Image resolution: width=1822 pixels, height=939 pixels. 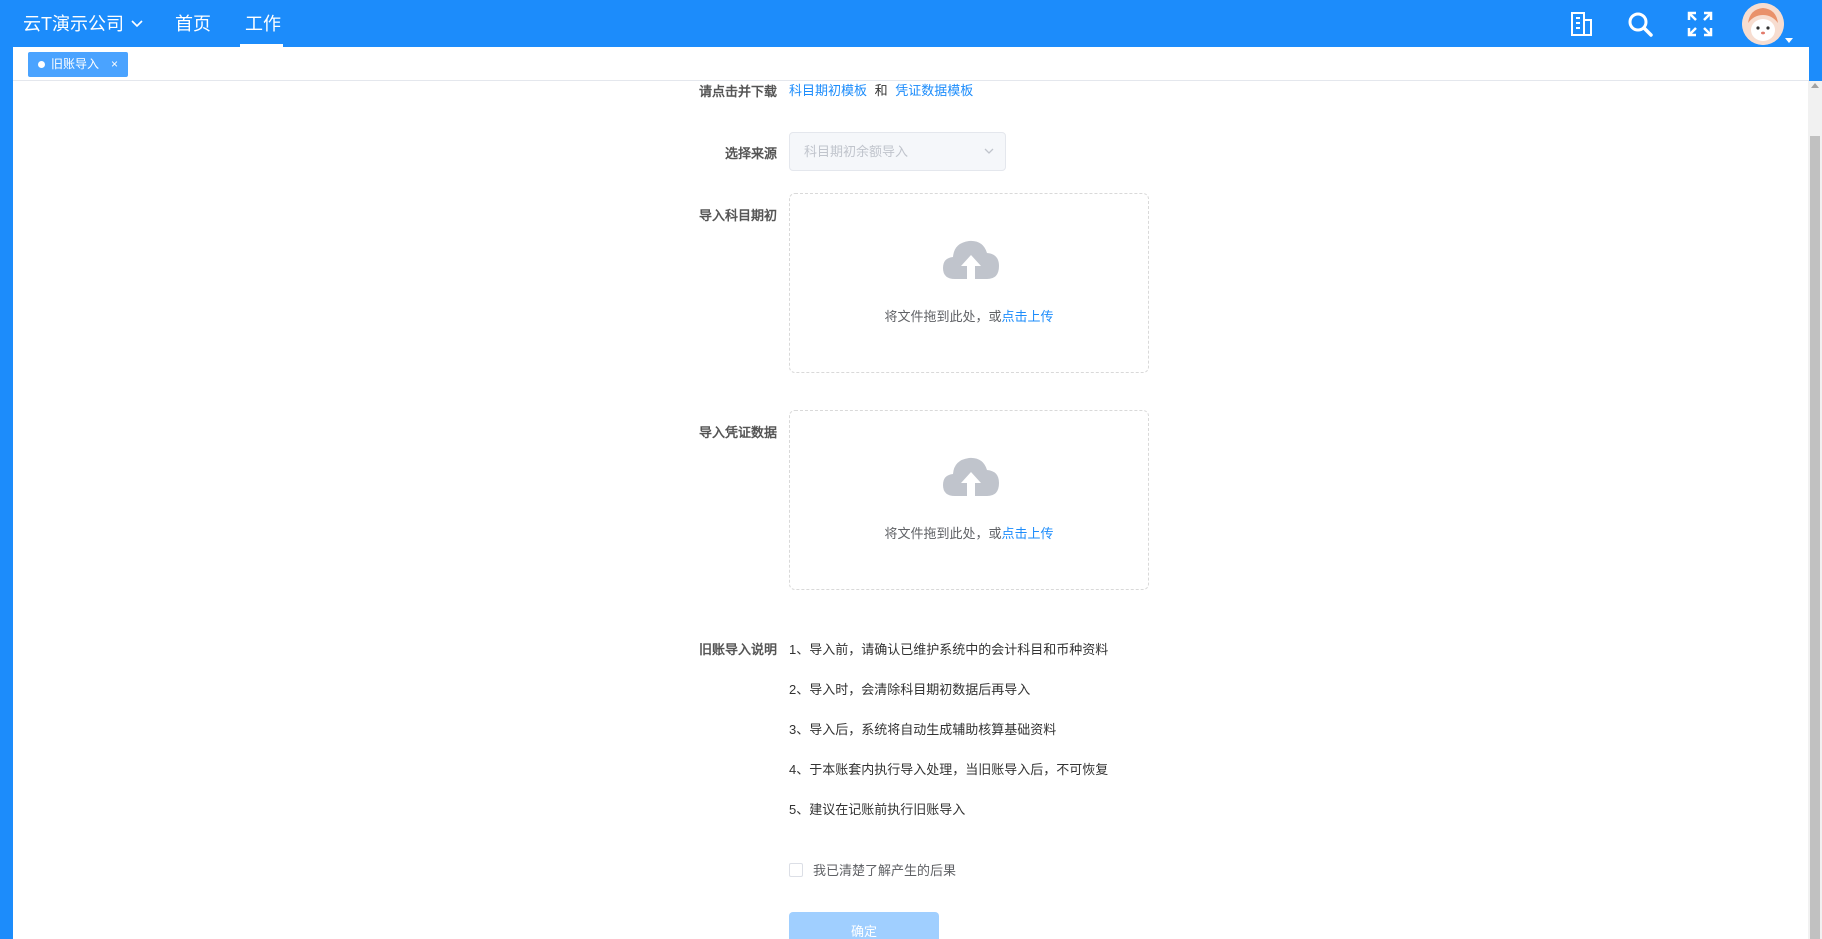 What do you see at coordinates (969, 283) in the screenshot?
I see `upload-opening-dropzone: 将文件拖到此处，或点击上传` at bounding box center [969, 283].